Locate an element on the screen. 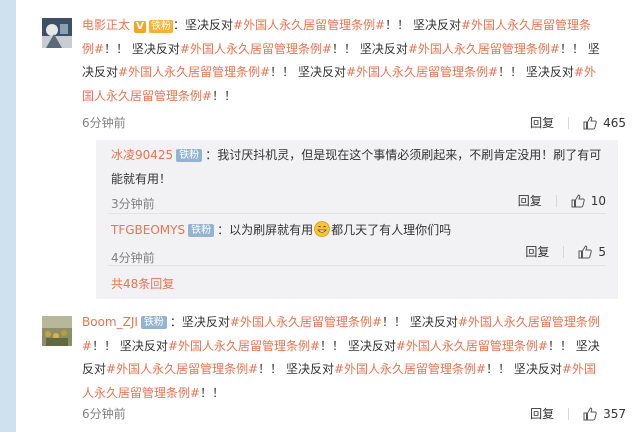 This screenshot has height=432, width=638. like-count: 465 is located at coordinates (614, 122).